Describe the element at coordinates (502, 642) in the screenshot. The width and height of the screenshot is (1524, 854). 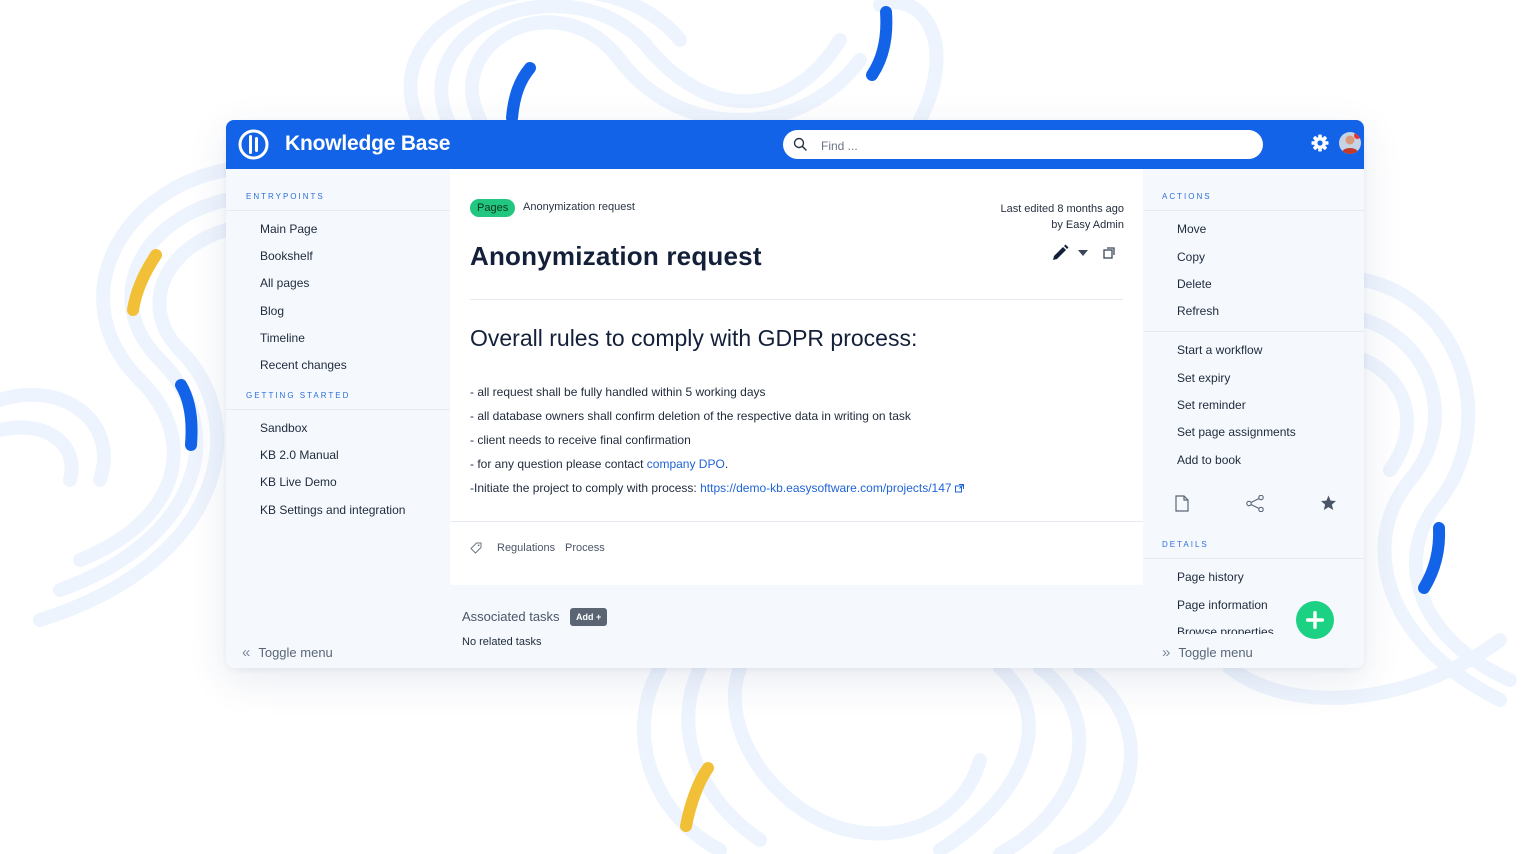
I see `no-tasks-text: No related tasks` at that location.